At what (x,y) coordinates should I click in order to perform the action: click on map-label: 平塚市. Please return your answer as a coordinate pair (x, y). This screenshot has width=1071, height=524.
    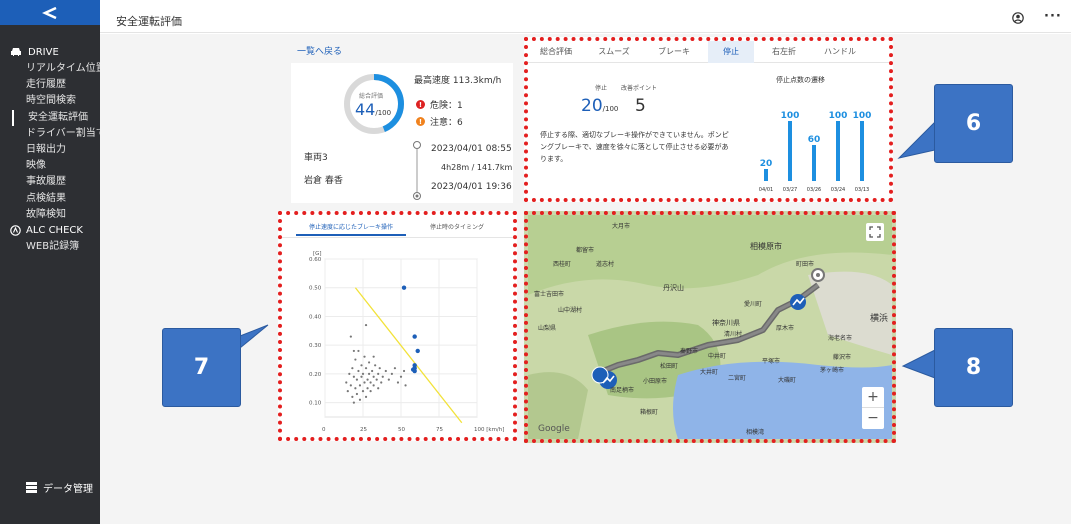
    Looking at the image, I should click on (771, 361).